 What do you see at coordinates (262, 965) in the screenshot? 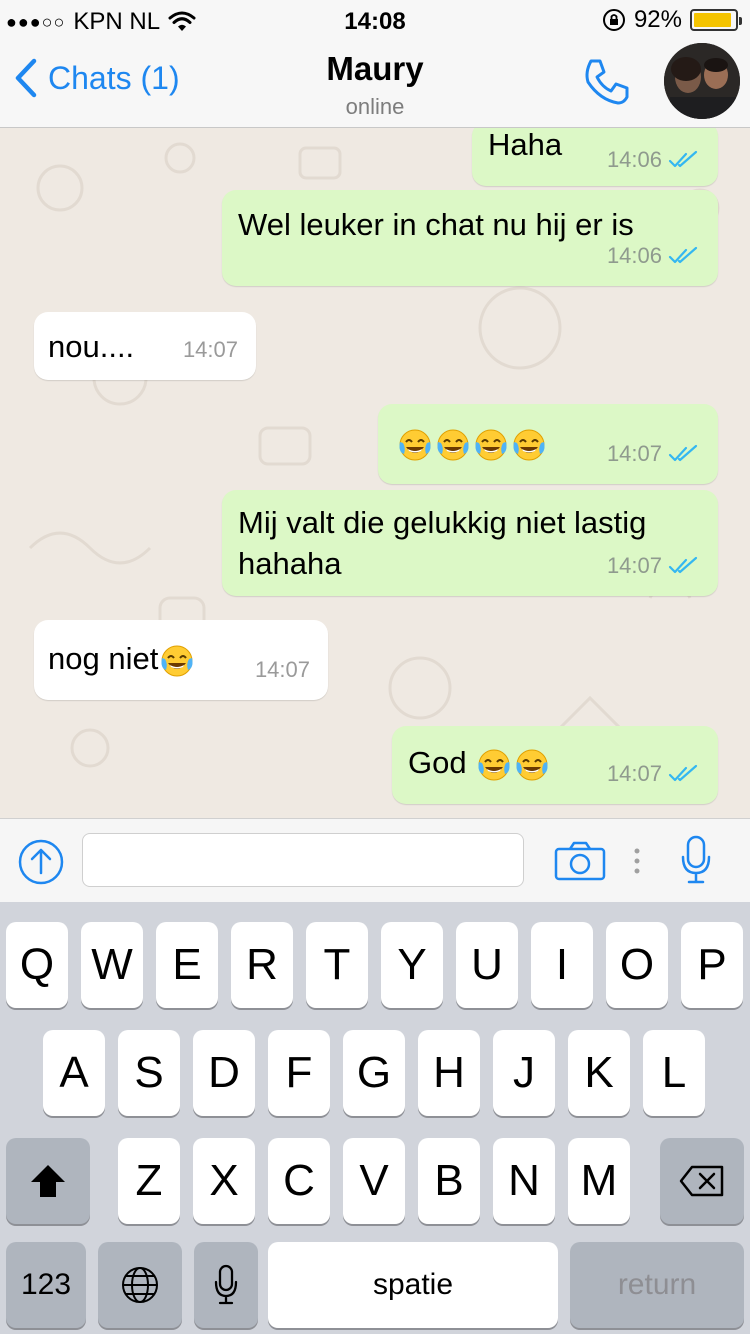
I see `key-r: R` at bounding box center [262, 965].